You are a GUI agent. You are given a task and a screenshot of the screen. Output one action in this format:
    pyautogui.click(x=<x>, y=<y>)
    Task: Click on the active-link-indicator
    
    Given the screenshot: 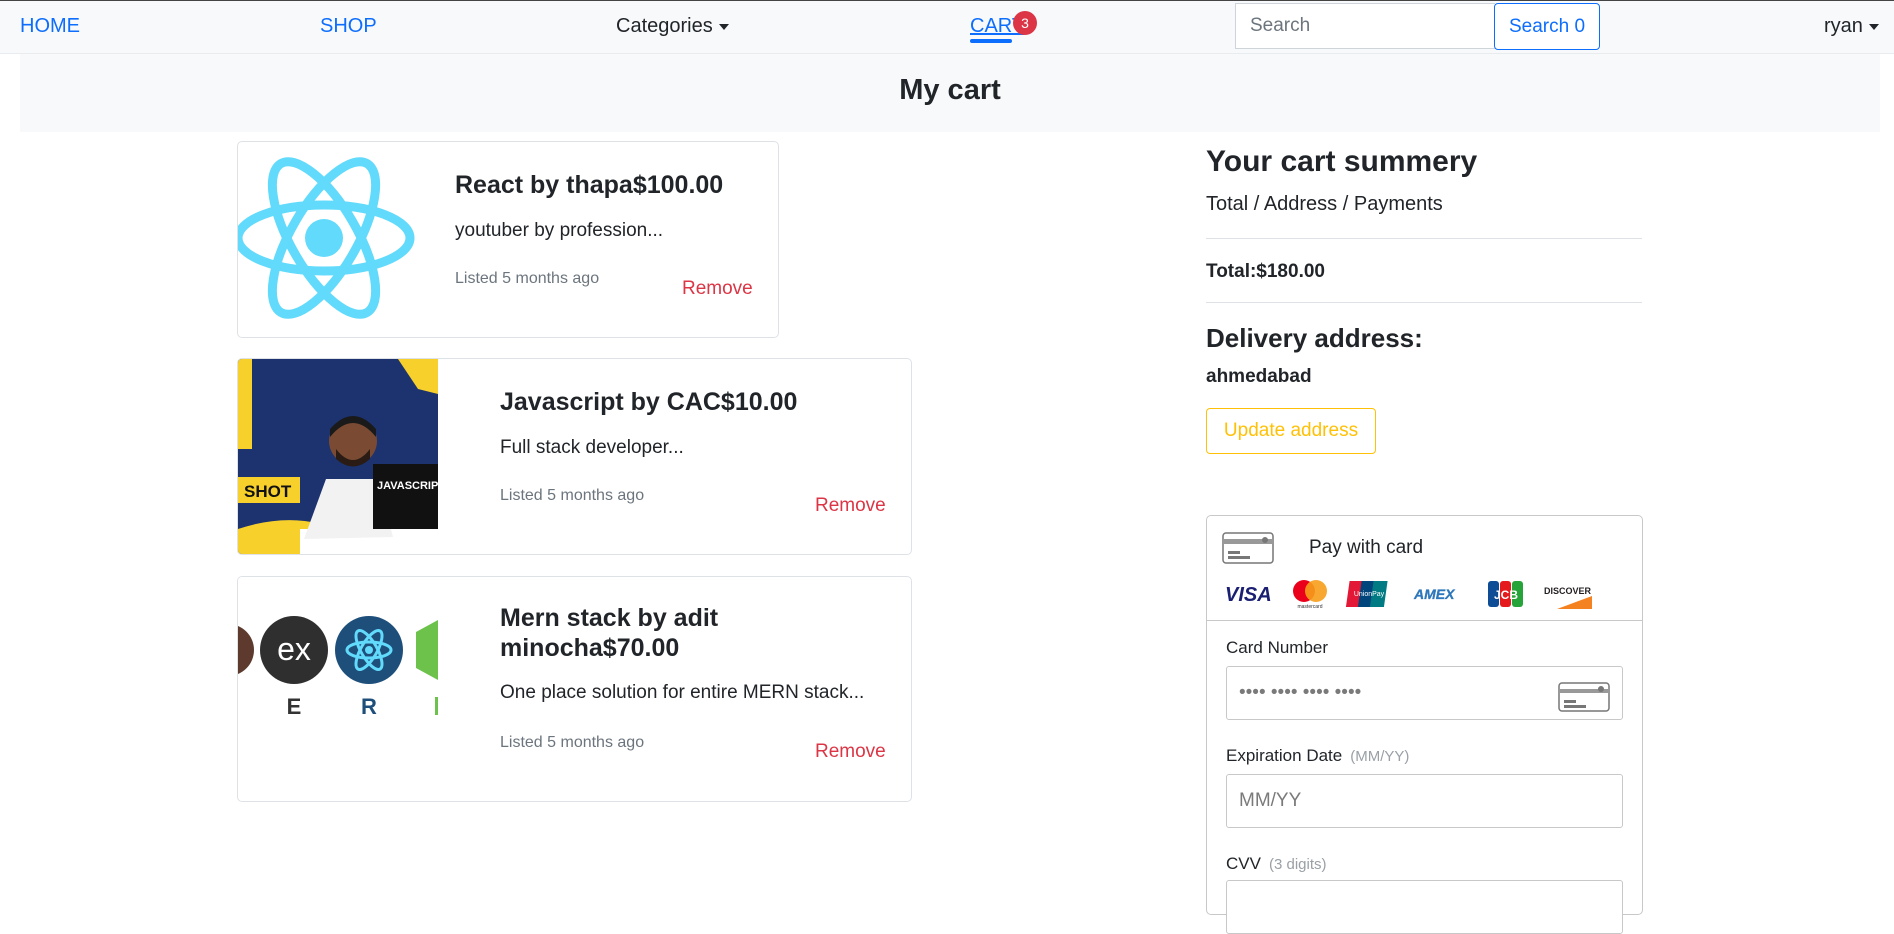 What is the action you would take?
    pyautogui.click(x=991, y=41)
    